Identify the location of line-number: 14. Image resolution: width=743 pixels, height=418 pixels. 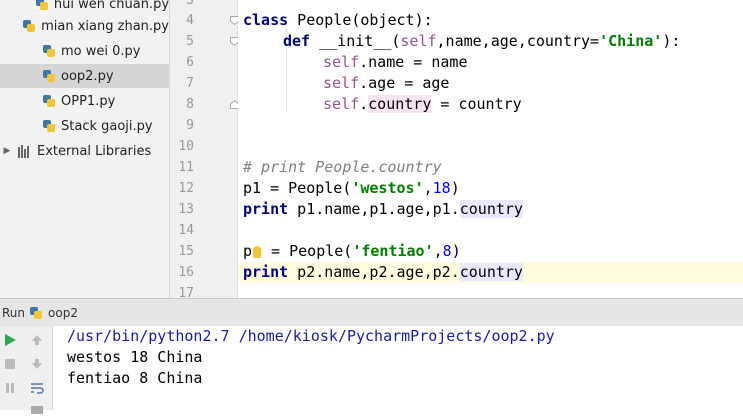
(186, 230).